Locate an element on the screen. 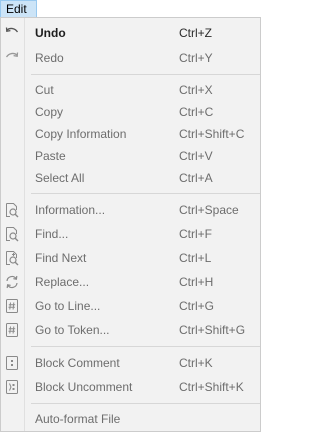 The width and height of the screenshot is (320, 432). redo-label: Redo is located at coordinates (49, 58).